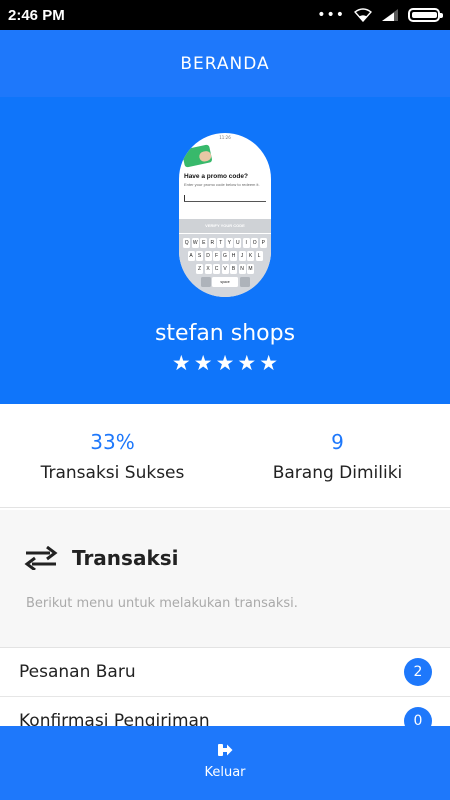  Describe the element at coordinates (242, 269) in the screenshot. I see `keyboard-key: N` at that location.